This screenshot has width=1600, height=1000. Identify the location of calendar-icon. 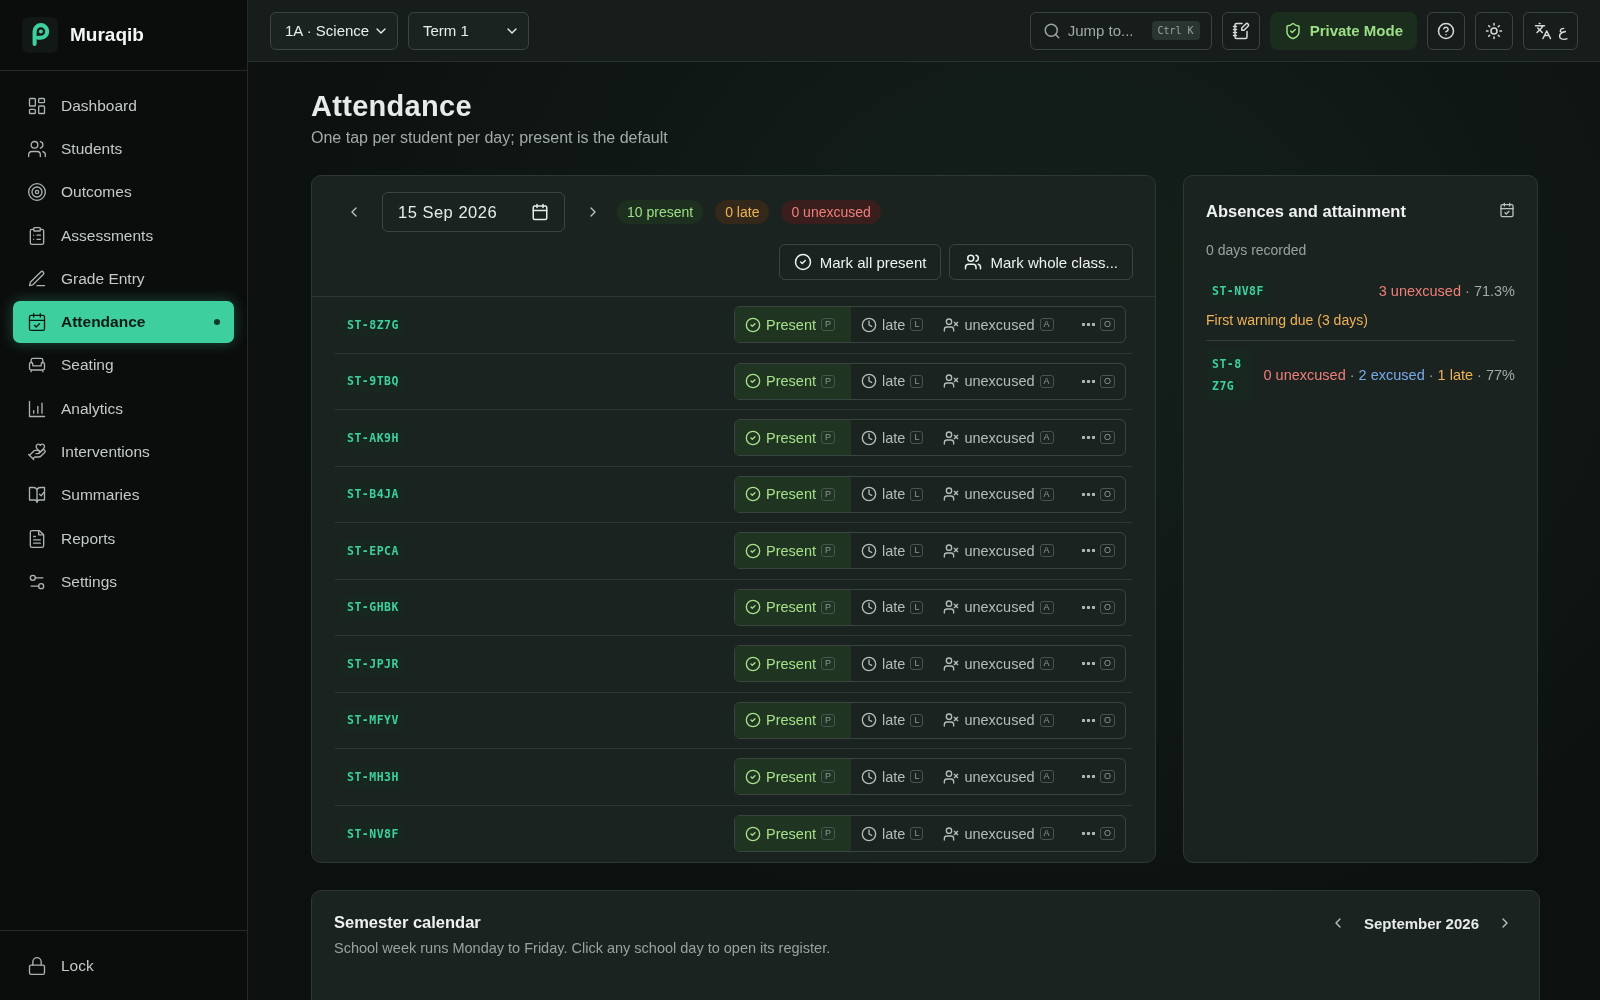
(37, 322).